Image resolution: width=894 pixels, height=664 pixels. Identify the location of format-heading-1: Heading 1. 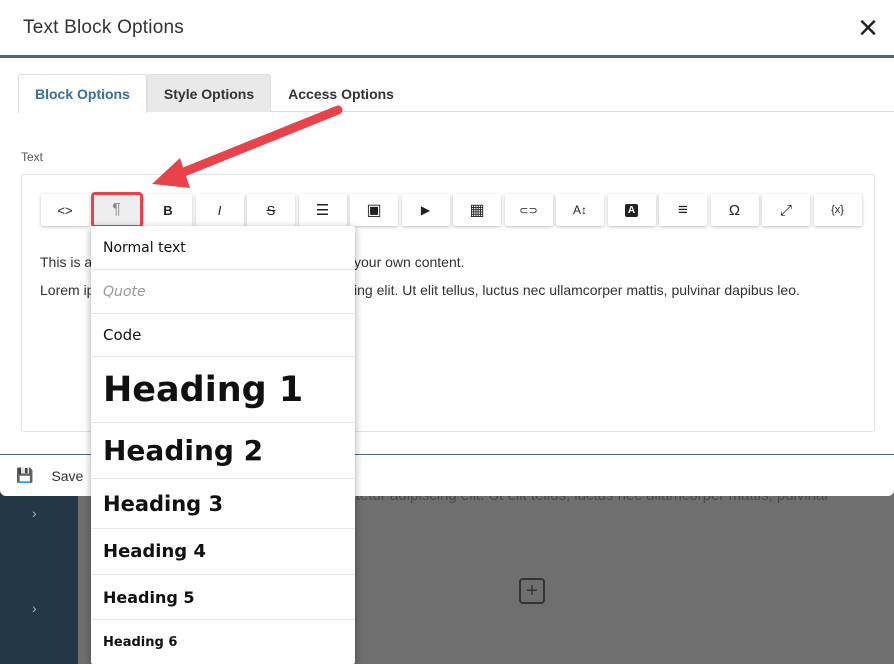
(223, 390).